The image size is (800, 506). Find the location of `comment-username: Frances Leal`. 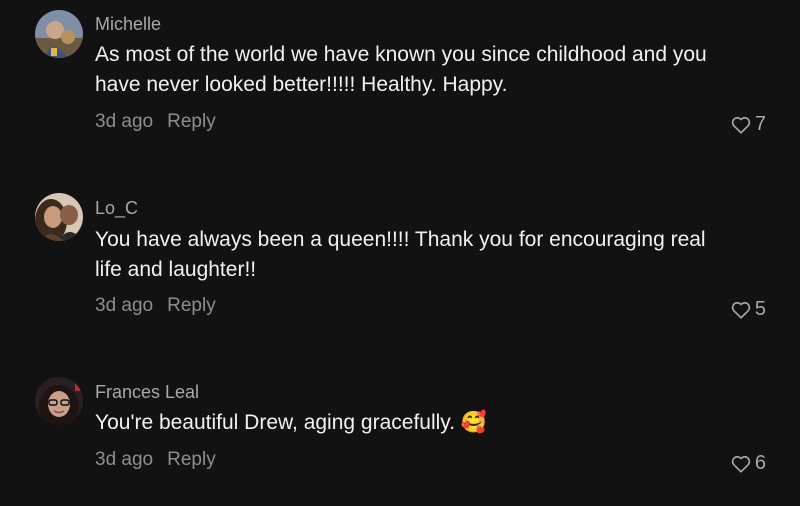

comment-username: Frances Leal is located at coordinates (147, 392).